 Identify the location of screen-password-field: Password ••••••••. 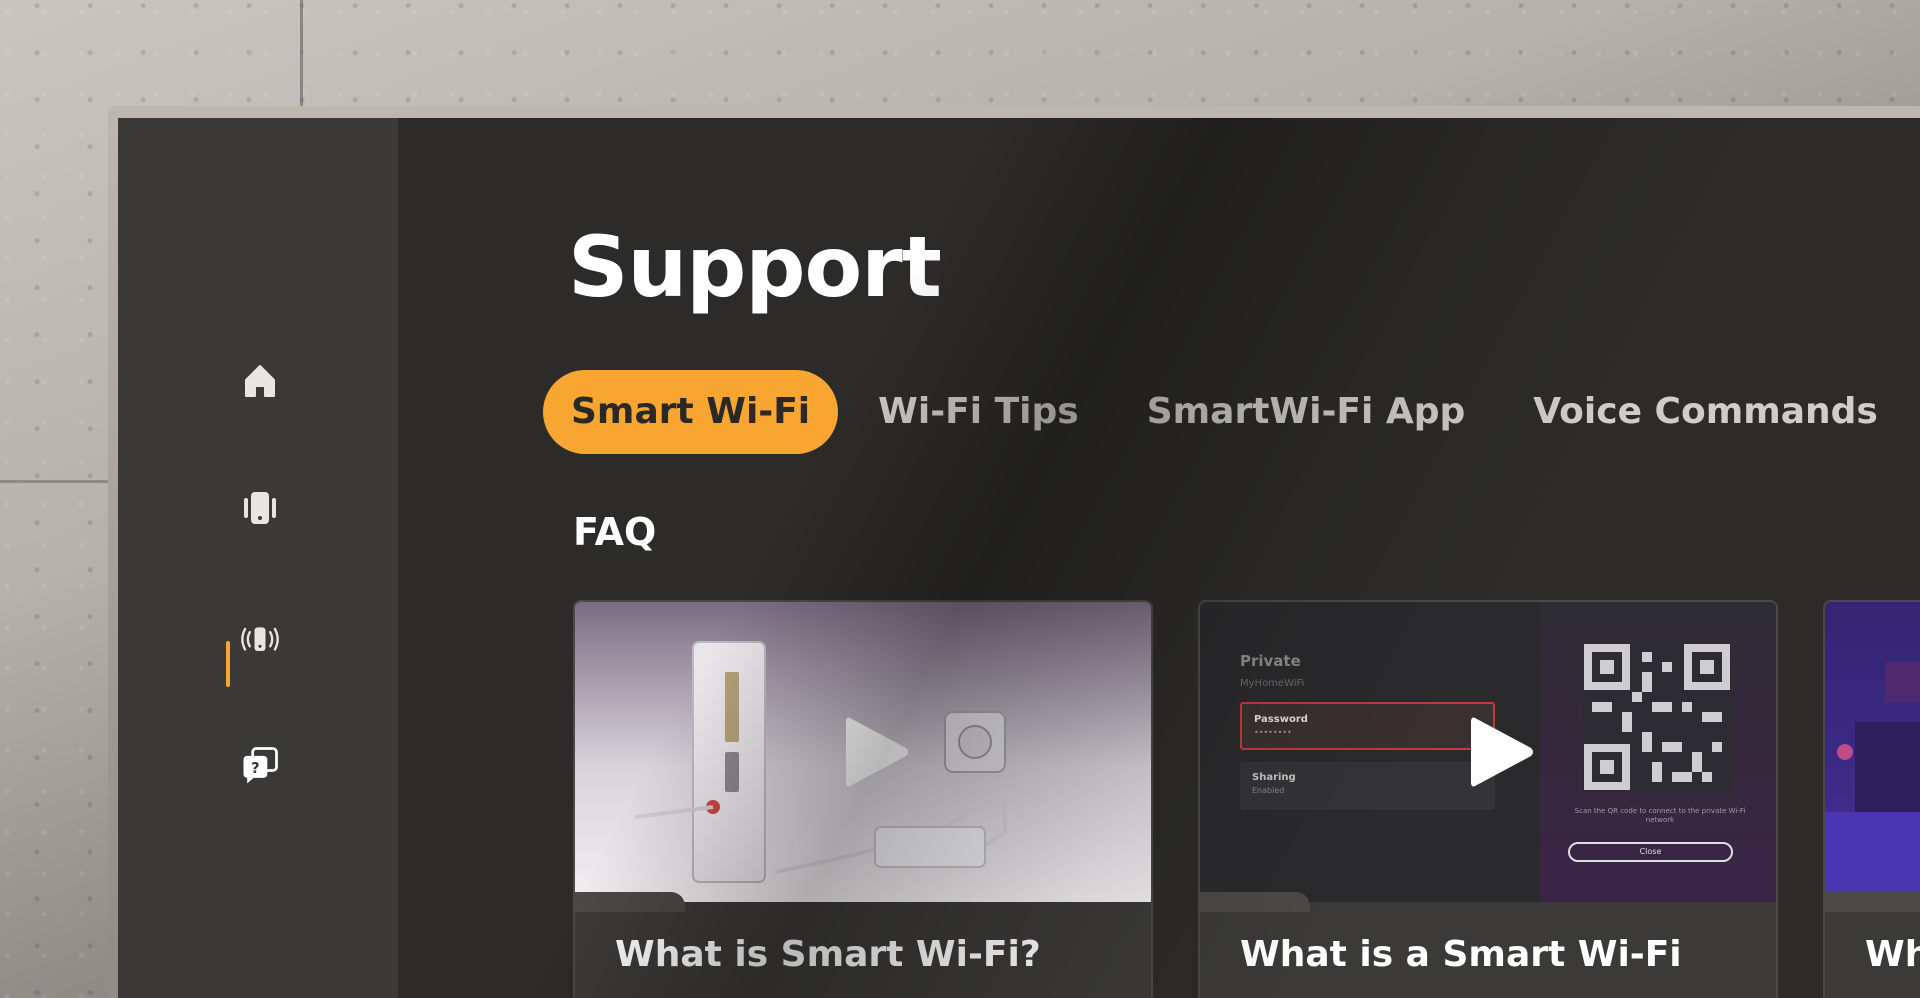
(1367, 726).